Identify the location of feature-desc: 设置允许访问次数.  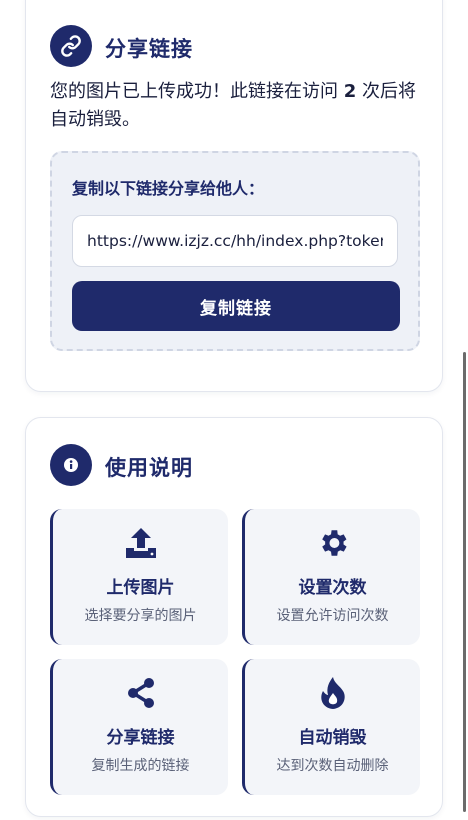
(332, 616).